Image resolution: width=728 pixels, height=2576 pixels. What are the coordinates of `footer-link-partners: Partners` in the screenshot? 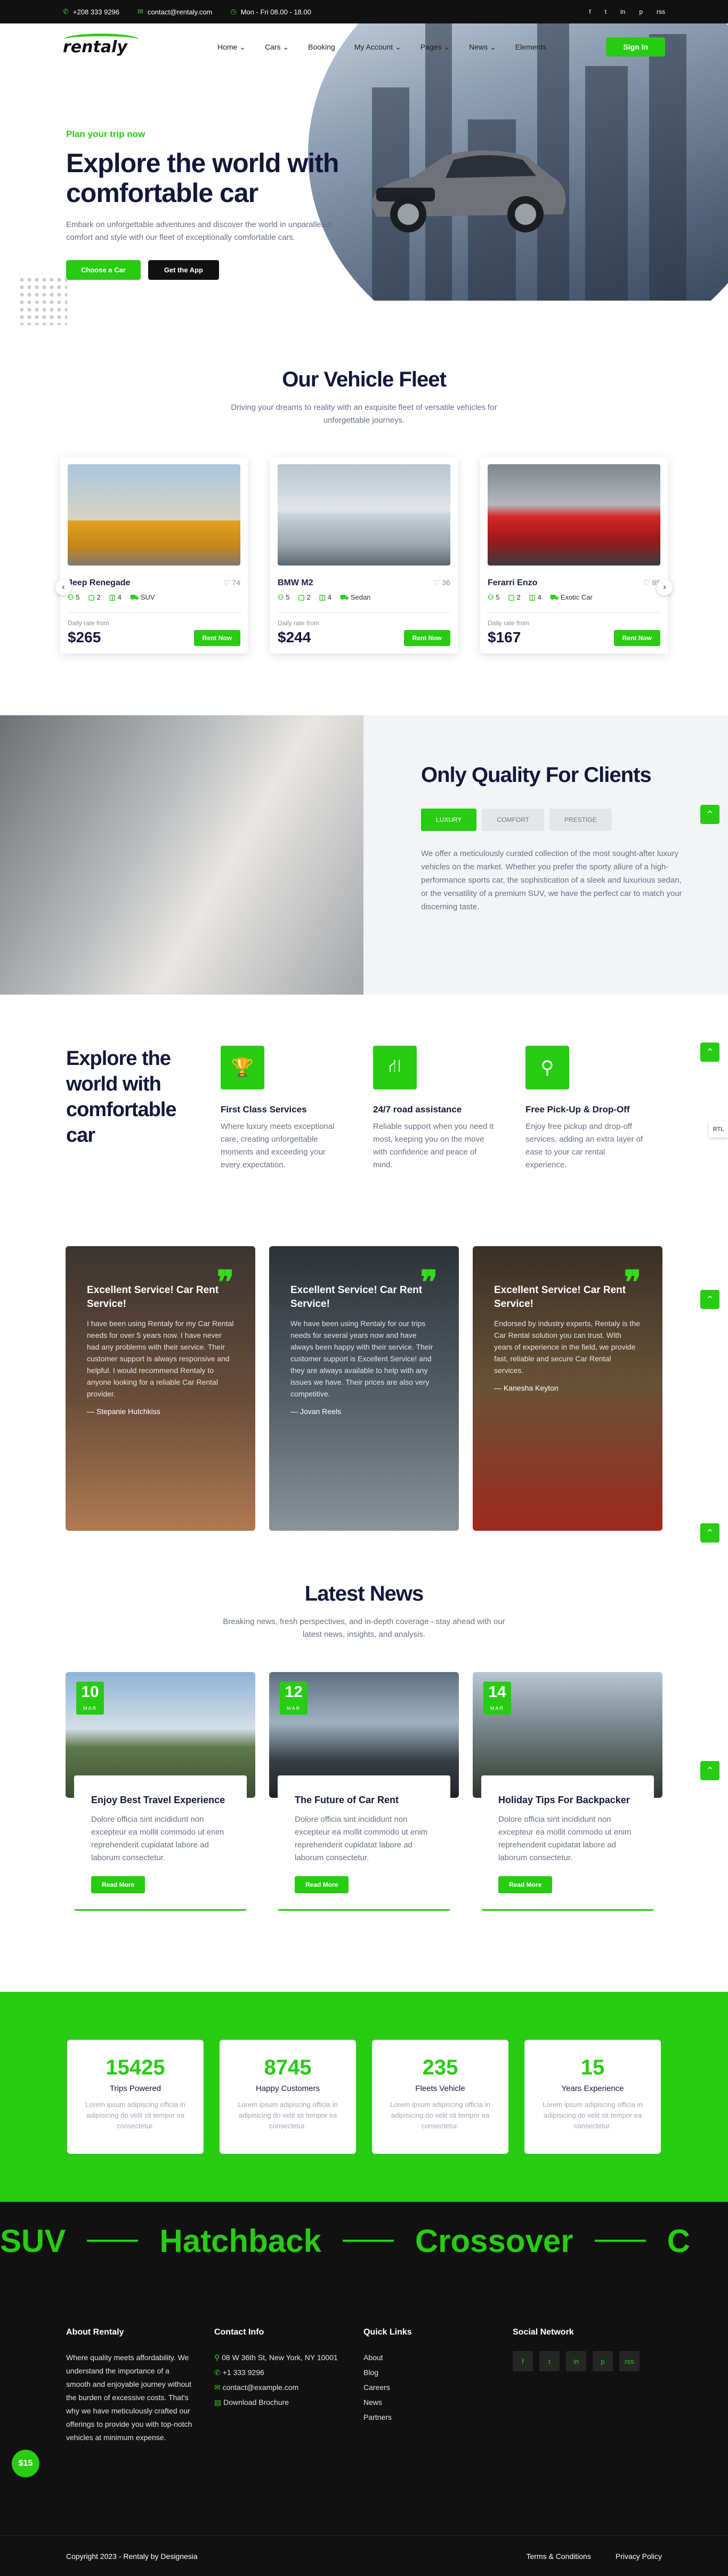 It's located at (438, 2418).